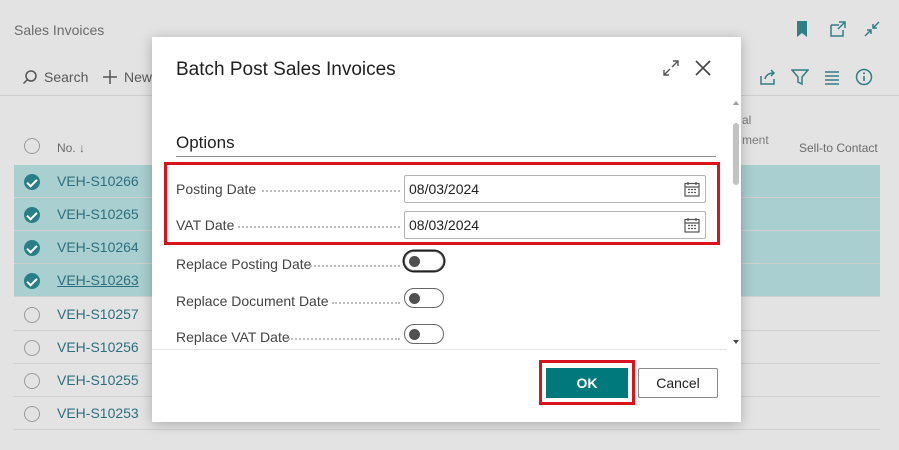  Describe the element at coordinates (424, 334) in the screenshot. I see `replace-vat-date-toggle` at that location.